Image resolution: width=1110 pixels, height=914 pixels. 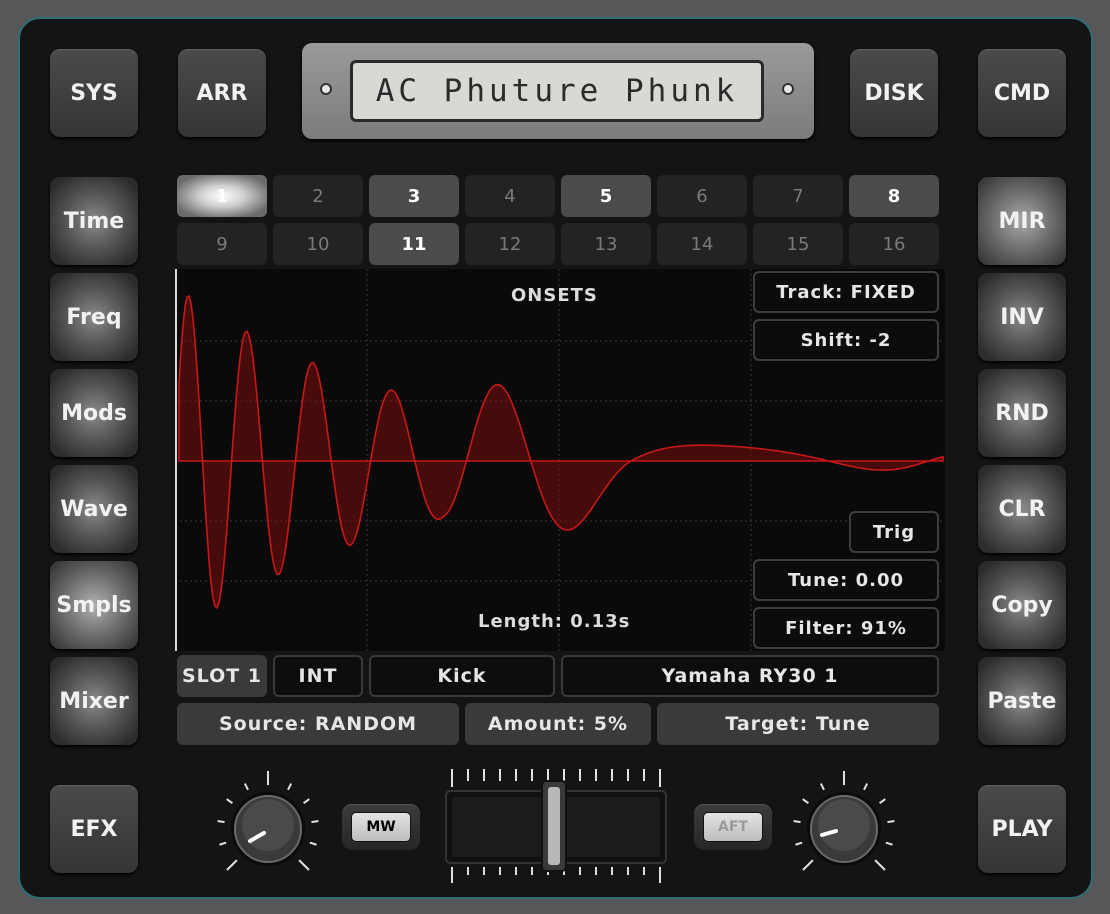 What do you see at coordinates (94, 413) in the screenshot?
I see `mods-button: Mods` at bounding box center [94, 413].